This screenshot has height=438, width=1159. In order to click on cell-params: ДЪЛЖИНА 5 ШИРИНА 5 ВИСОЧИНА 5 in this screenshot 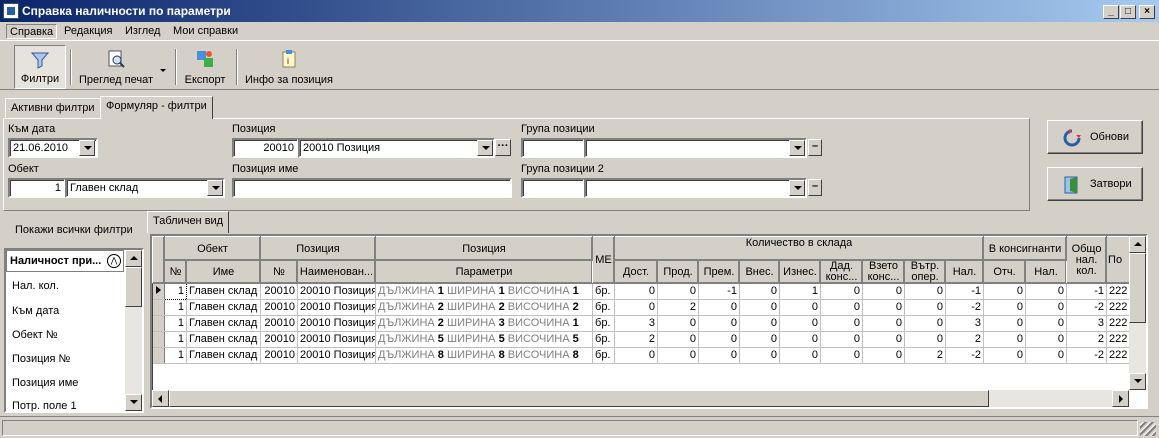, I will do `click(484, 339)`.